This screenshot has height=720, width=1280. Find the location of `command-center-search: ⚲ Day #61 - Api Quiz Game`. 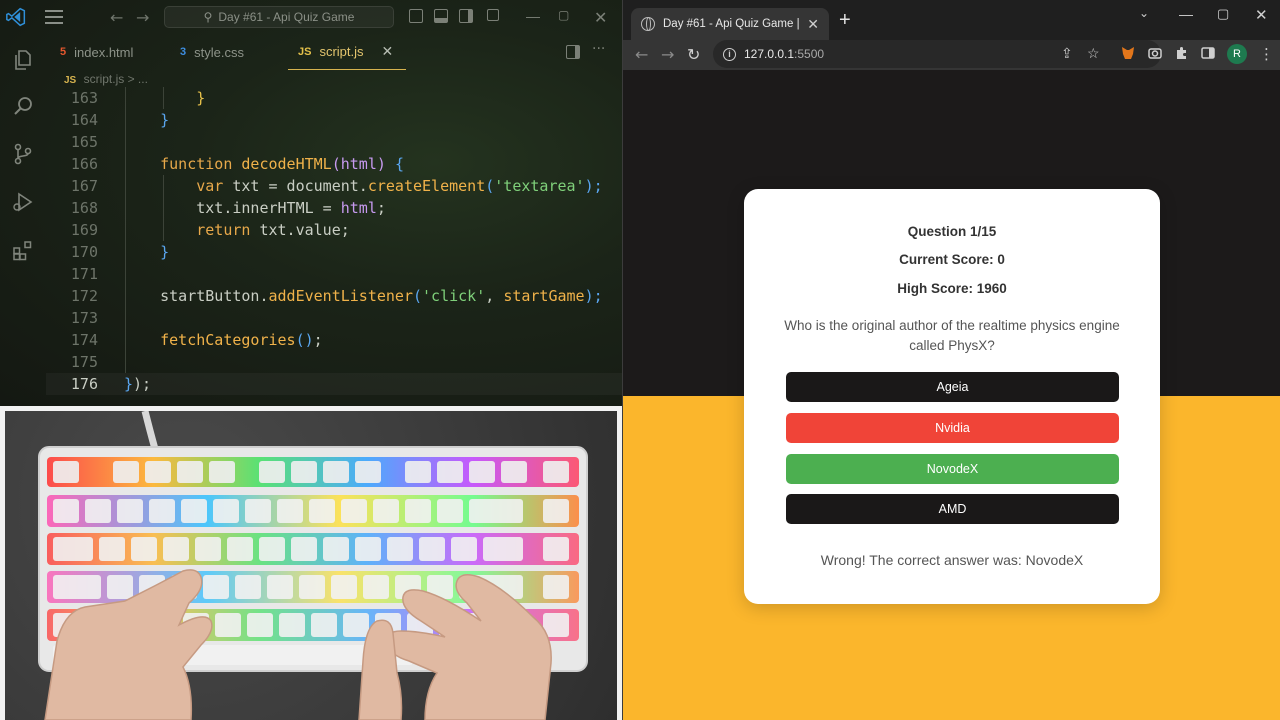

command-center-search: ⚲ Day #61 - Api Quiz Game is located at coordinates (279, 17).